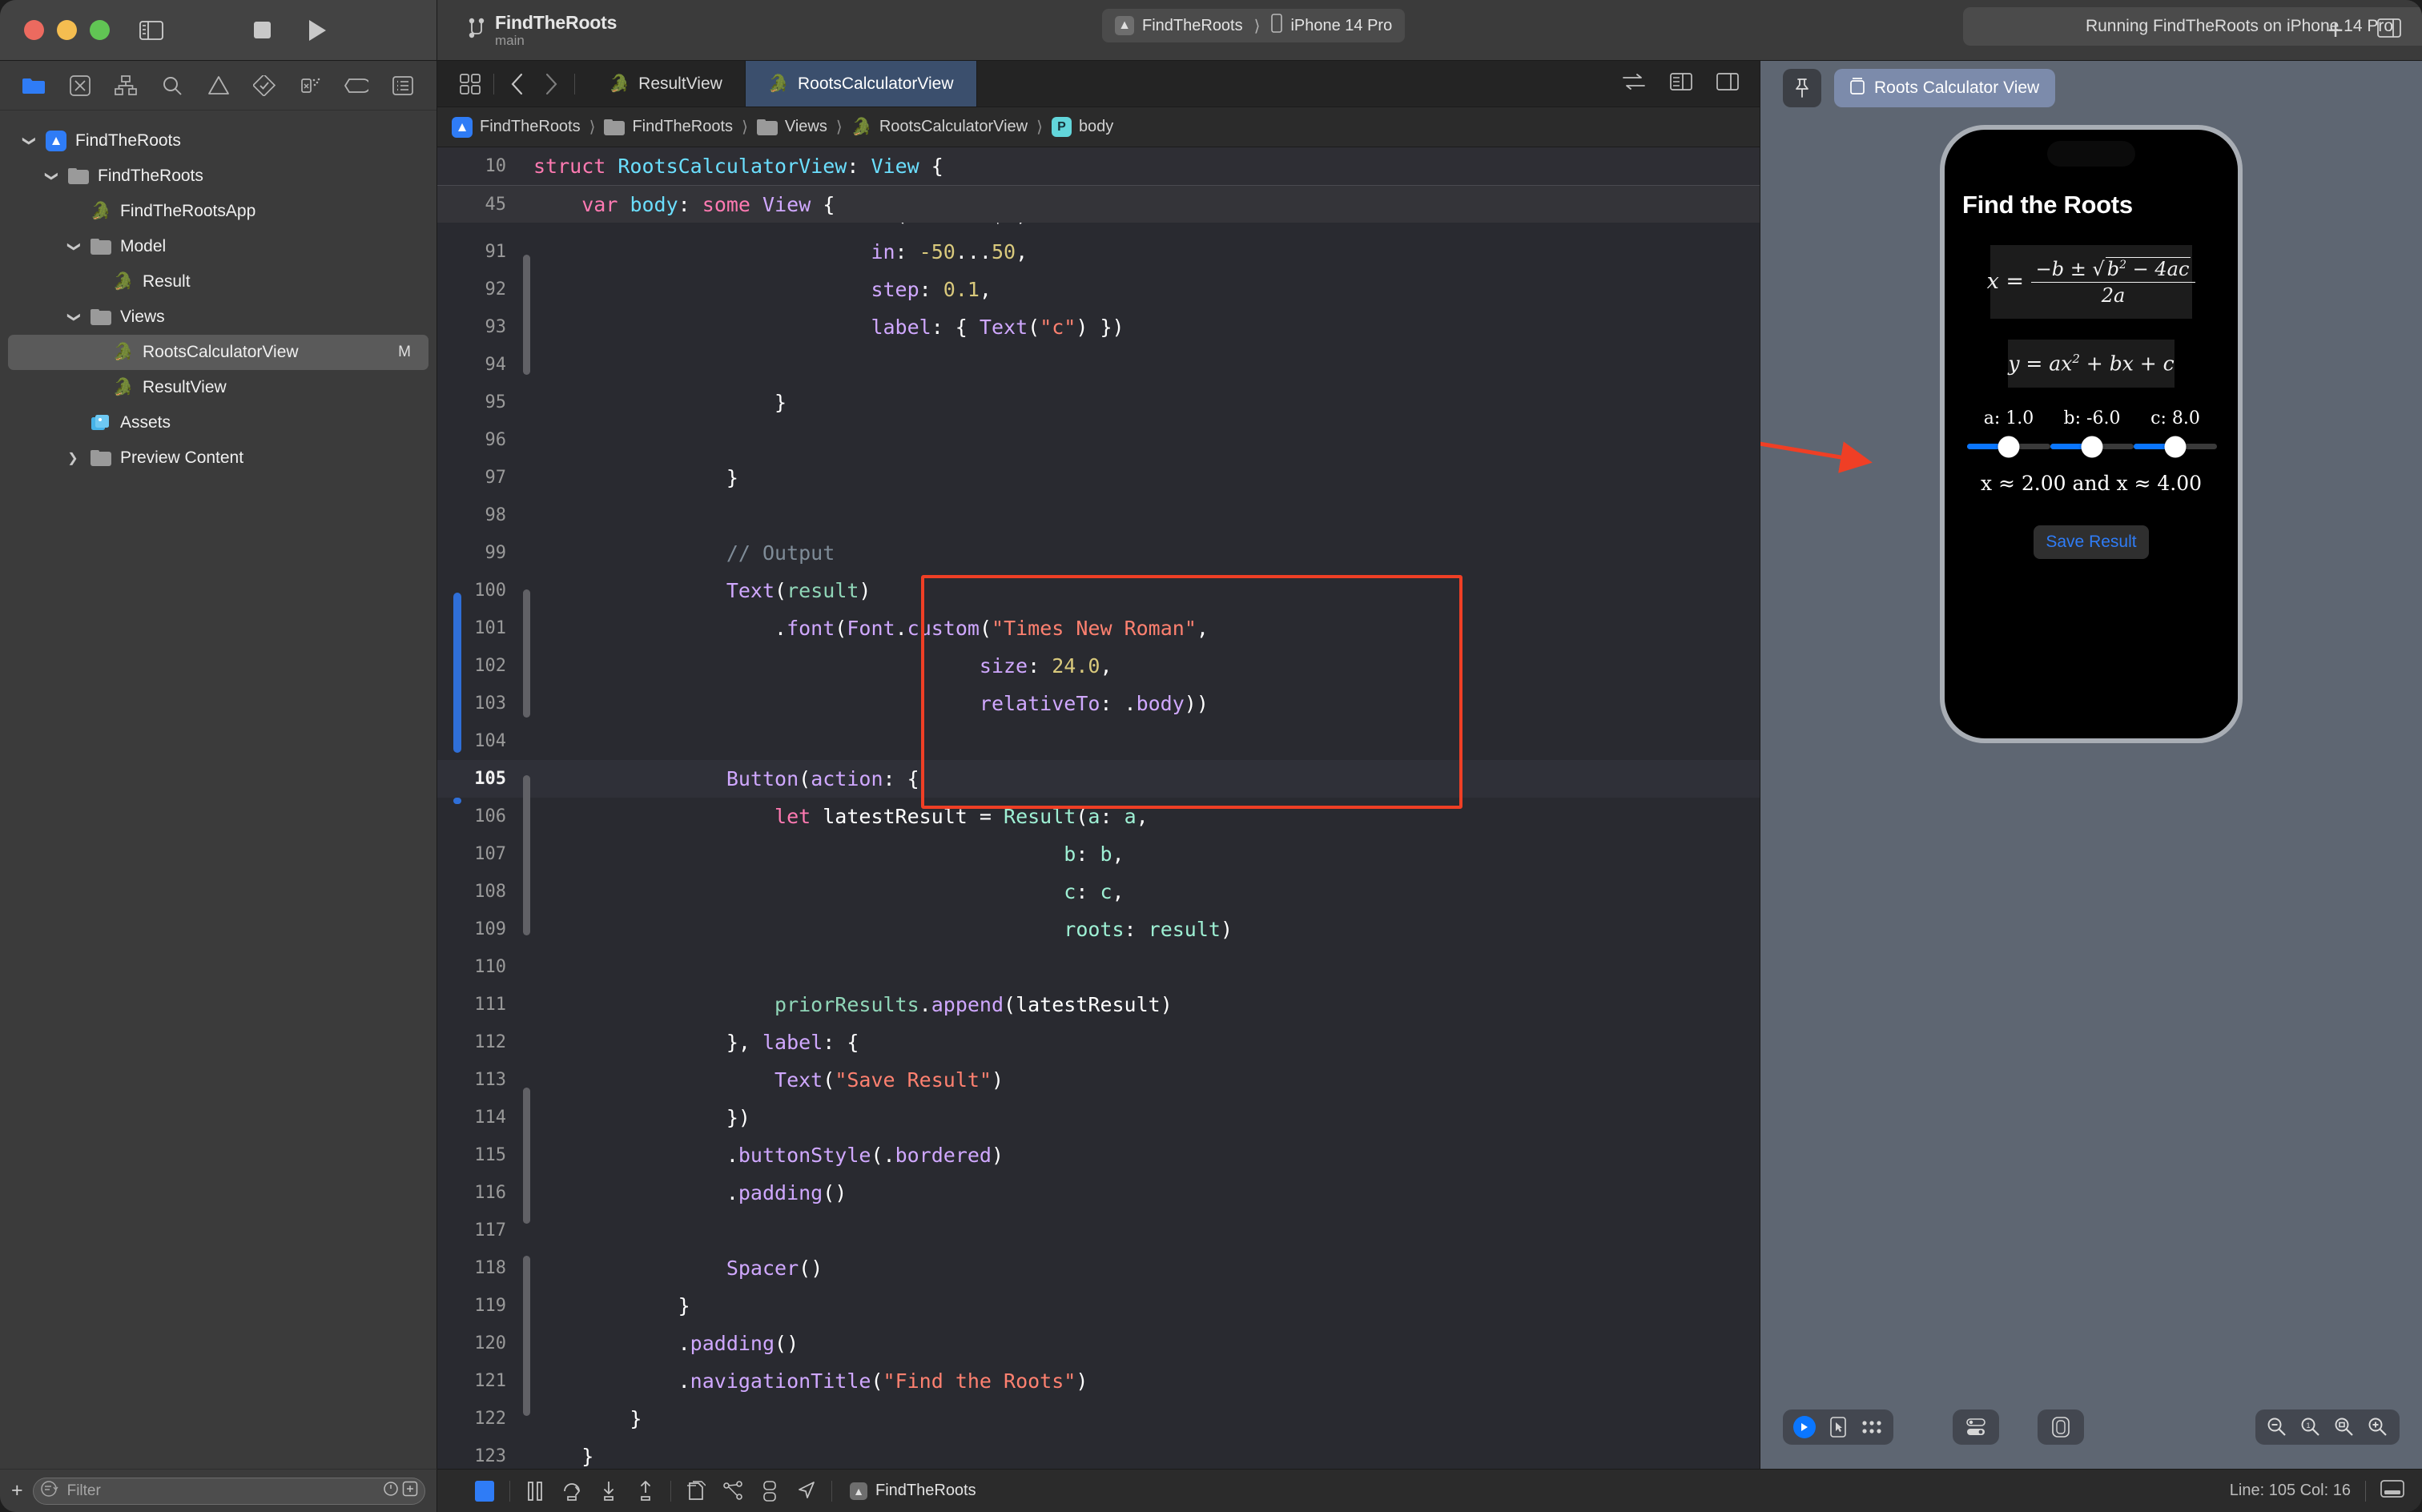 The image size is (2422, 1512). What do you see at coordinates (1098, 1155) in the screenshot?
I see `code-line: 115 .buttonStyle(.bordered)` at bounding box center [1098, 1155].